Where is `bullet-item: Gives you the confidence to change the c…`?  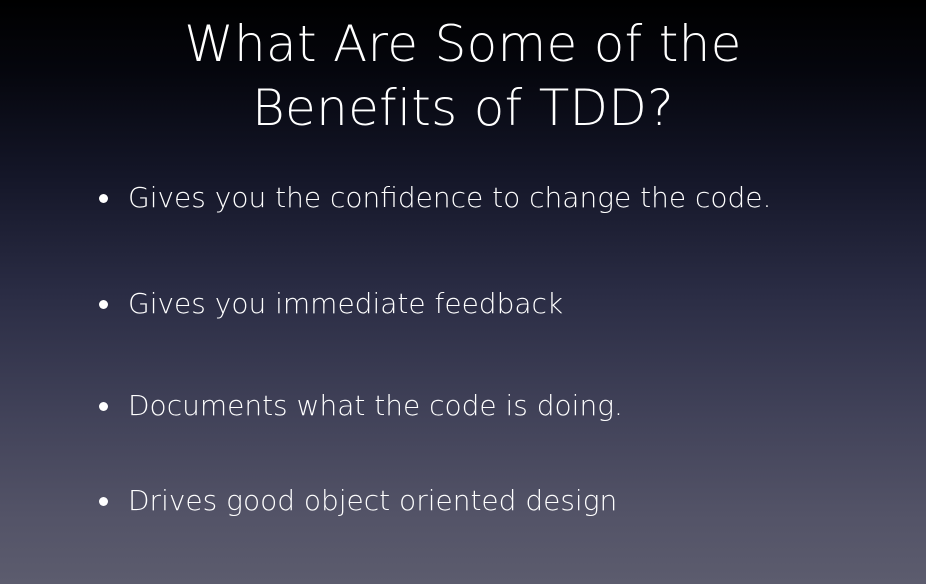
bullet-item: Gives you the confidence to change the c… is located at coordinates (433, 198).